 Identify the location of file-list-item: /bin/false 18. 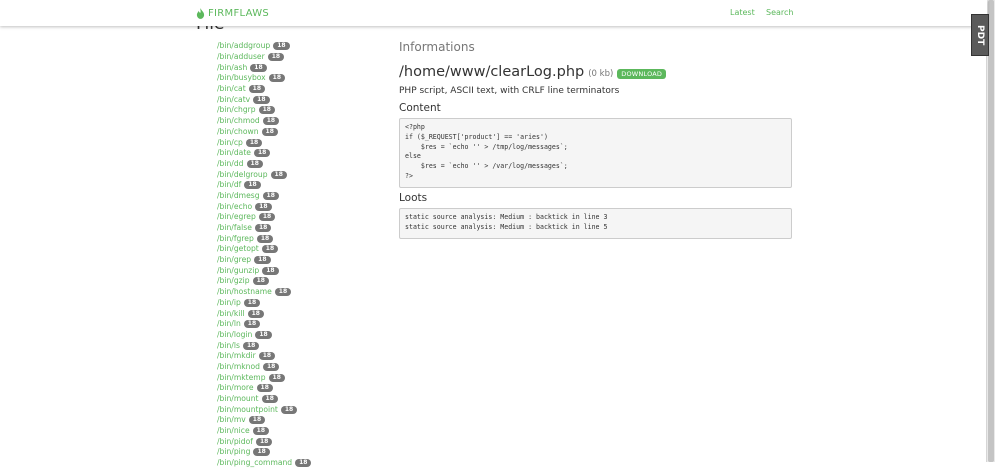
(264, 228).